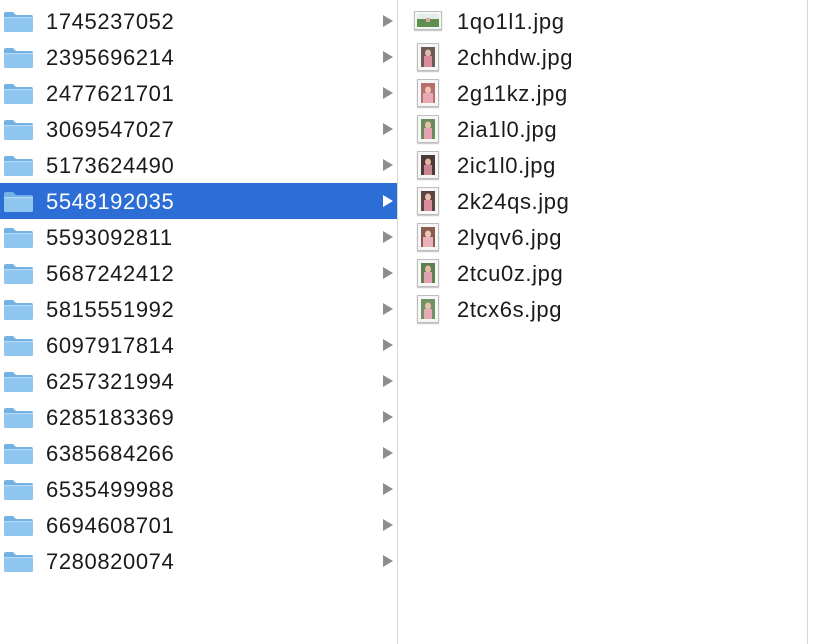  I want to click on folder-row: 6097917814, so click(198, 345).